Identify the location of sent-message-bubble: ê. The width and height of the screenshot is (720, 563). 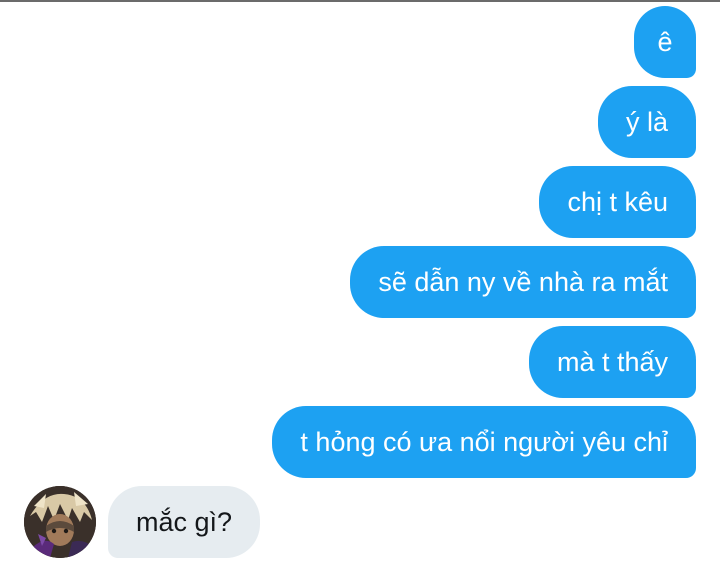
(665, 42).